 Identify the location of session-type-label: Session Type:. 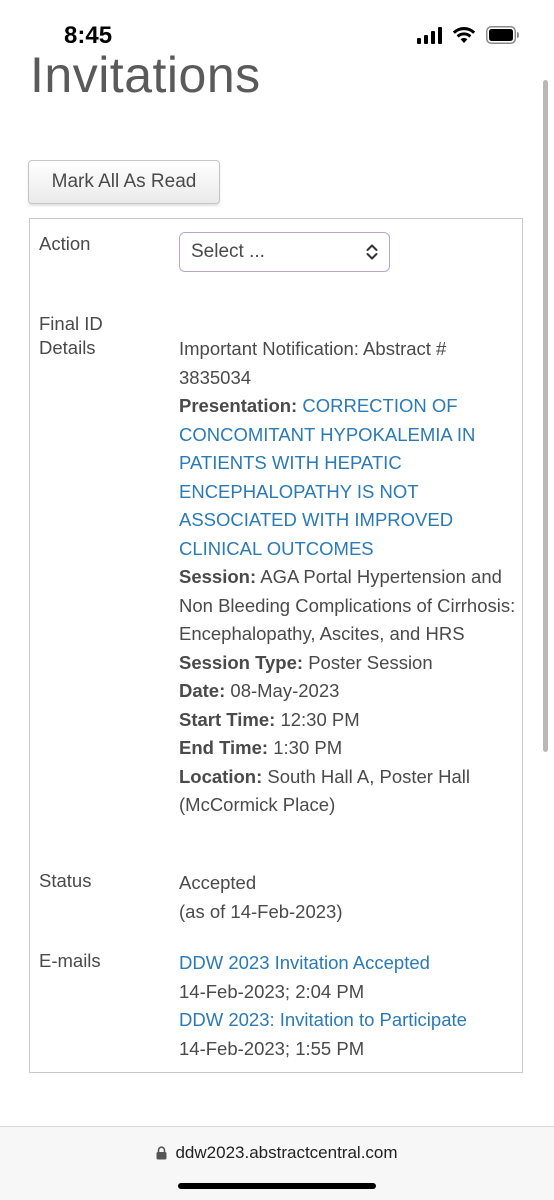
(241, 662).